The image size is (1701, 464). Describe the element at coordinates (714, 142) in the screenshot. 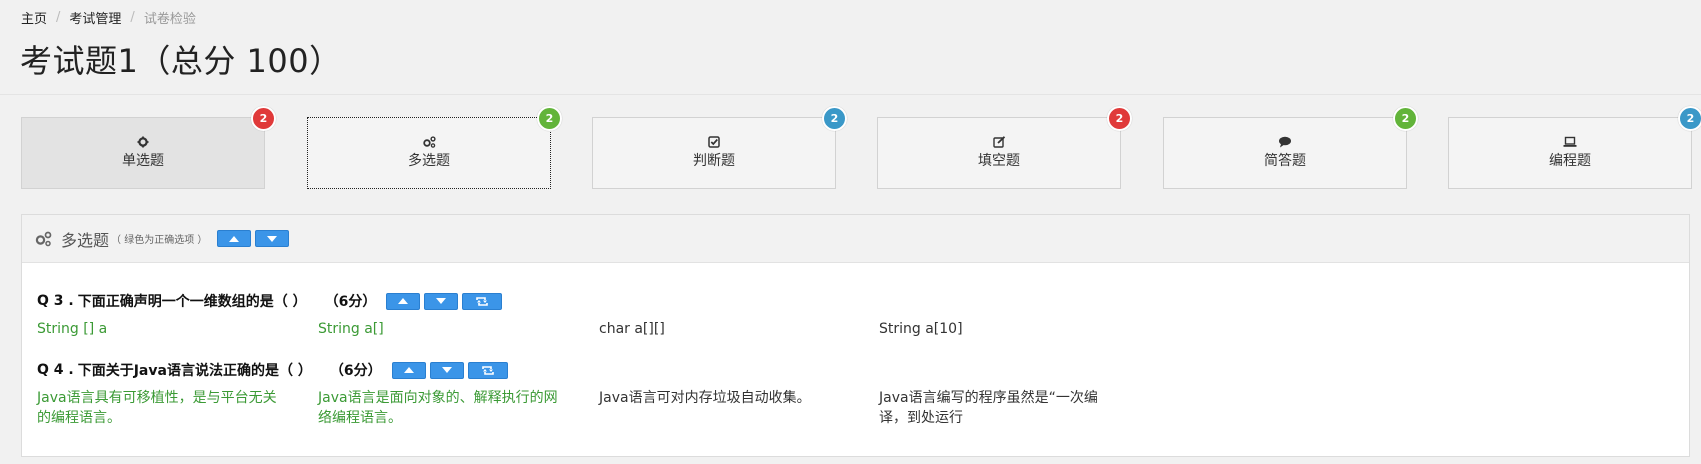

I see `check-square-icon` at that location.